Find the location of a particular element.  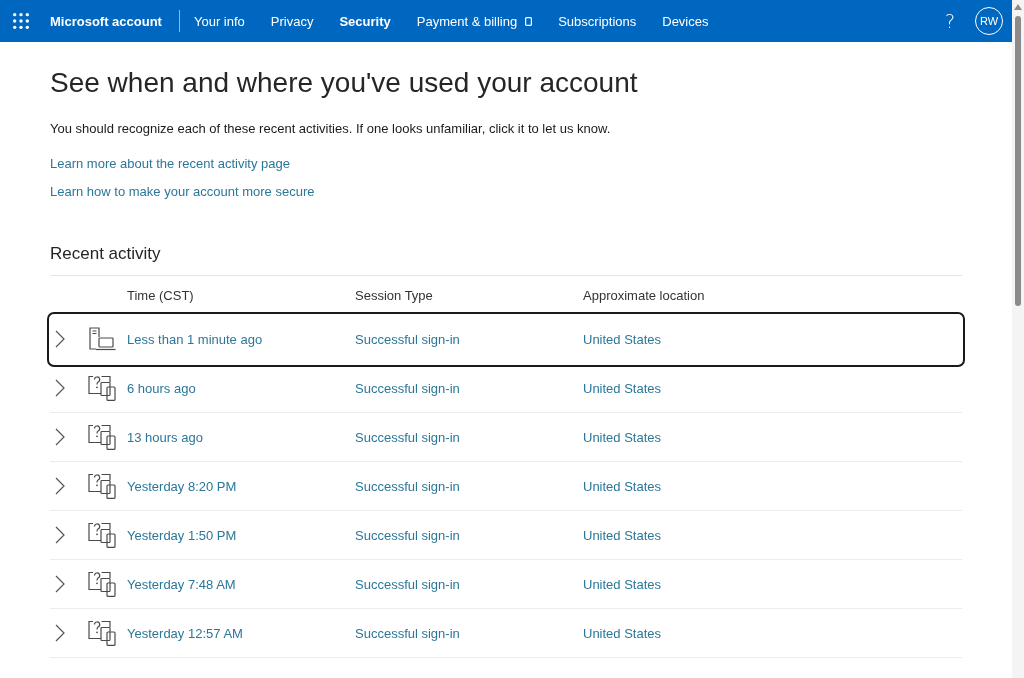

activity-time: Yesterday 12:57 AM is located at coordinates (185, 633).